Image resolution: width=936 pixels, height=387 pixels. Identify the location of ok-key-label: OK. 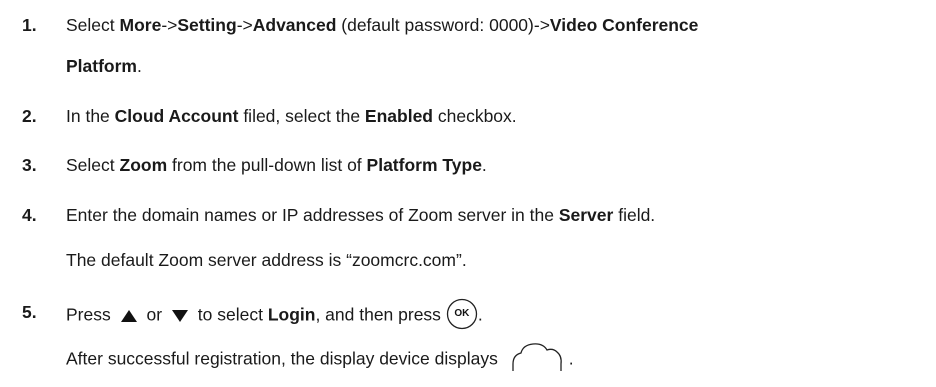
(462, 313).